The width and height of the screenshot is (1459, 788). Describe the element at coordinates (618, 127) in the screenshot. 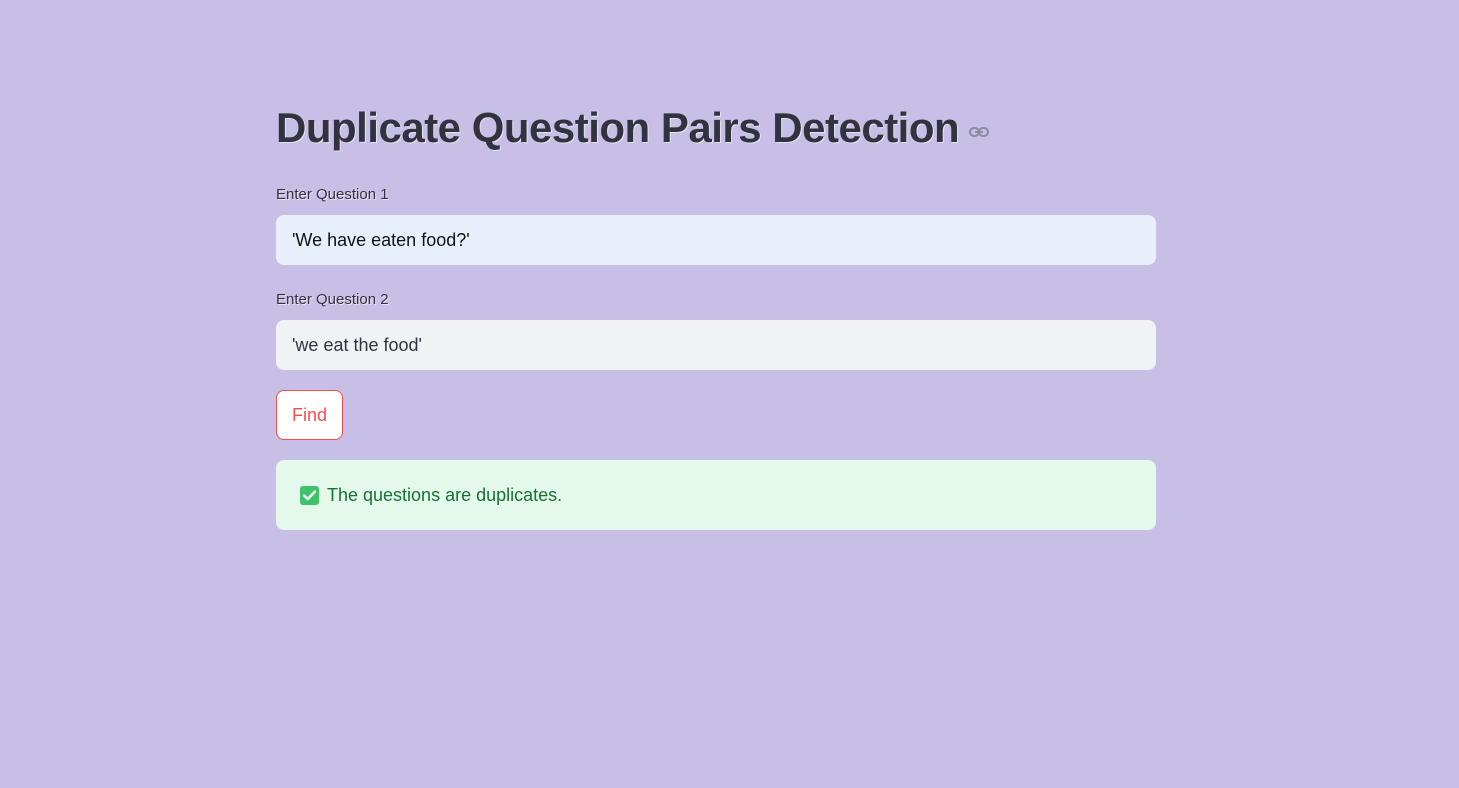

I see `page-title: Duplicate Question Pairs Detection` at that location.